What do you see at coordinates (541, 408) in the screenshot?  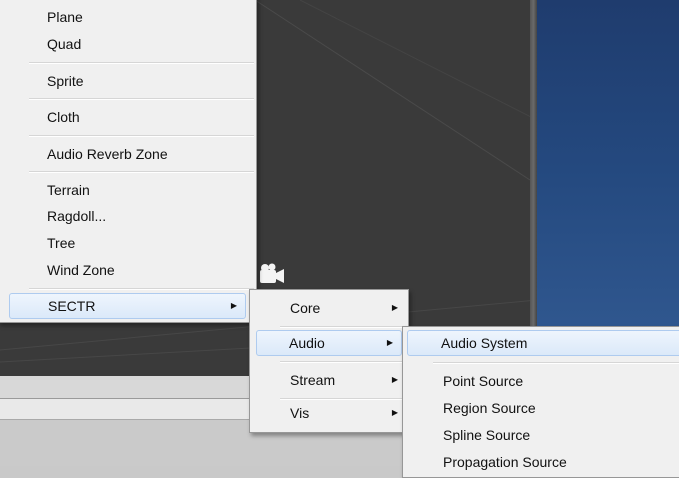 I see `menu-item-region-source: Region Source` at bounding box center [541, 408].